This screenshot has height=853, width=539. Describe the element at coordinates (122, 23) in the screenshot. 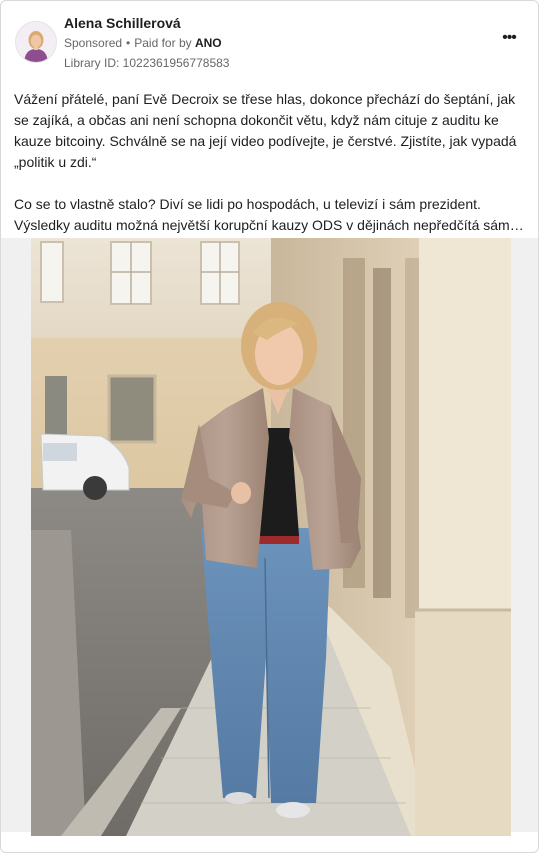

I see `author-name: Alena Schillerová` at that location.